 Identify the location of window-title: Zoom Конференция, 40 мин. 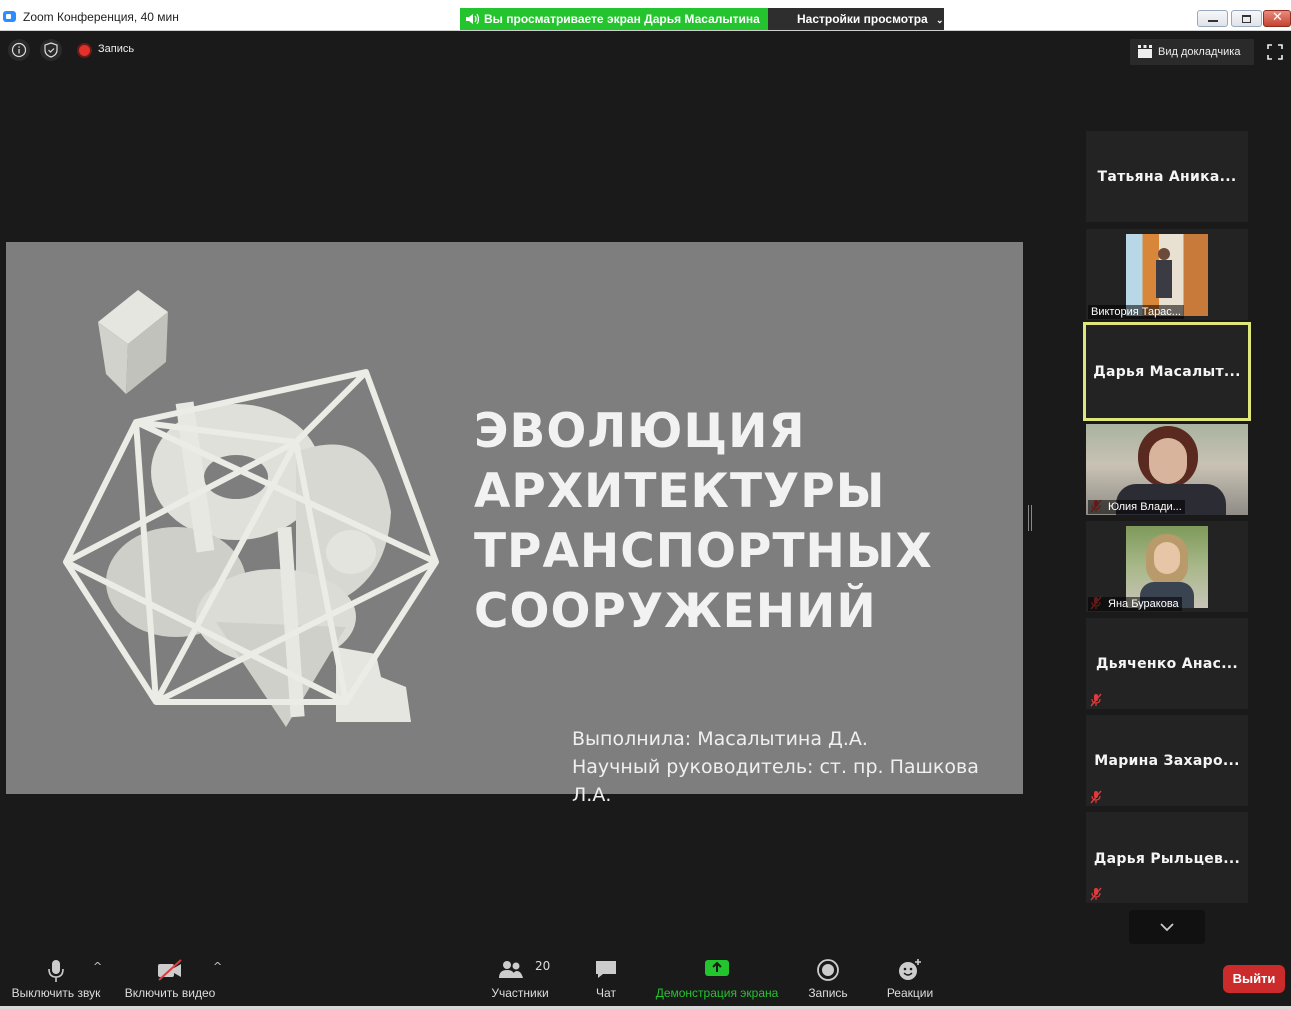
(101, 17).